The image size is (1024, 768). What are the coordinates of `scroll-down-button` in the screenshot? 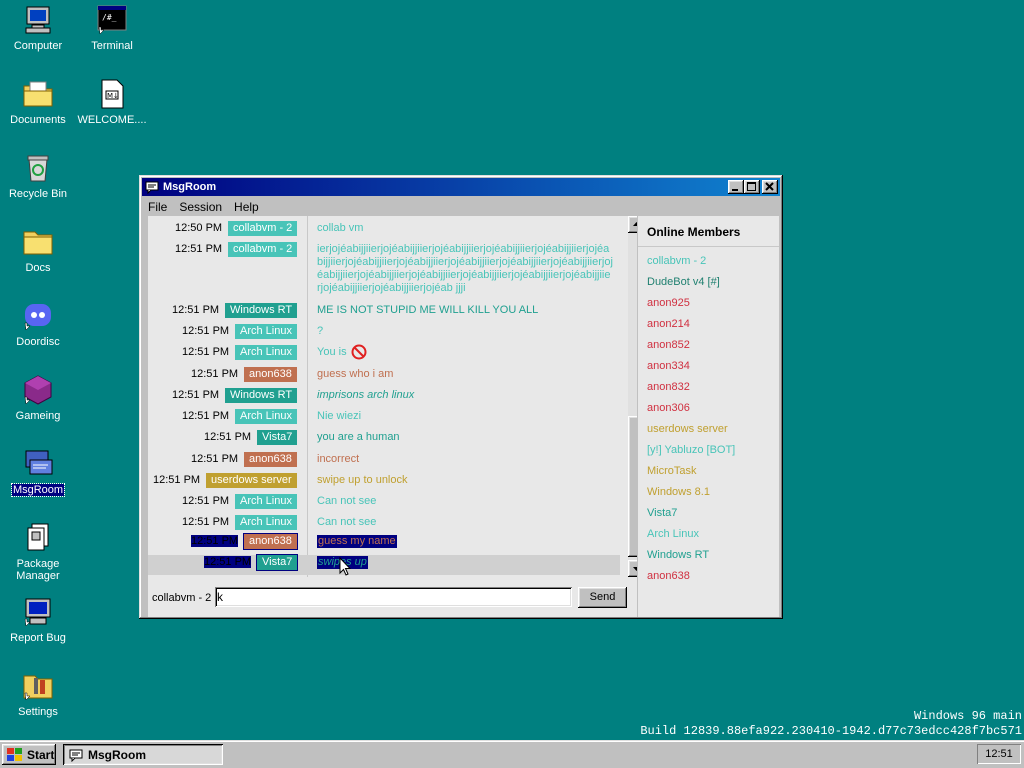 It's located at (632, 568).